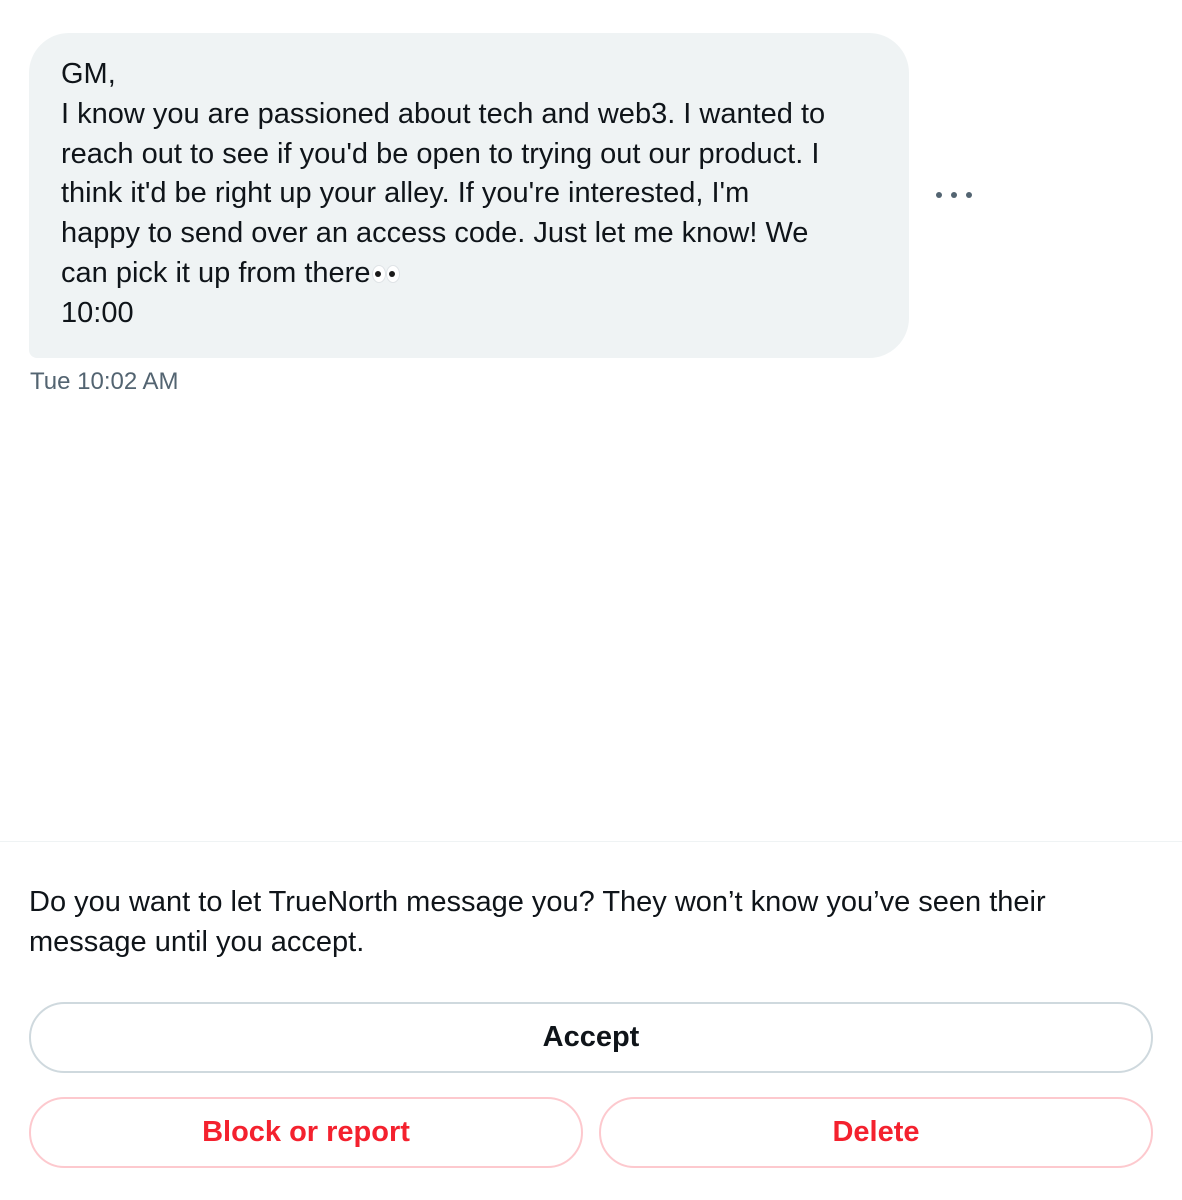 This screenshot has width=1182, height=1200. Describe the element at coordinates (97, 313) in the screenshot. I see `message-line: 10:00` at that location.